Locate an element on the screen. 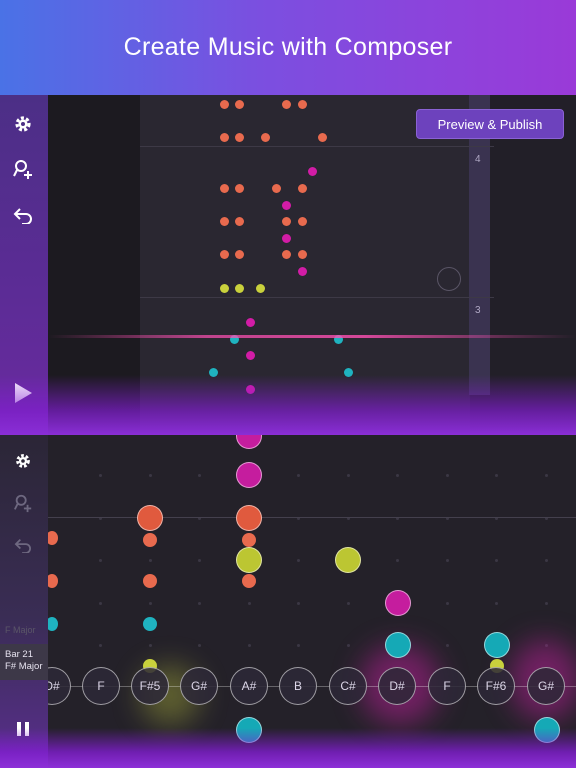 Image resolution: width=576 pixels, height=768 pixels. preview-publish-button: Preview & Publish is located at coordinates (490, 124).